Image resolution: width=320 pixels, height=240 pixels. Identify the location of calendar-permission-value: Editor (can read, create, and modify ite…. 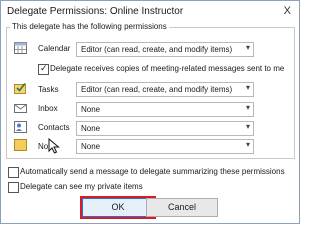
(157, 49).